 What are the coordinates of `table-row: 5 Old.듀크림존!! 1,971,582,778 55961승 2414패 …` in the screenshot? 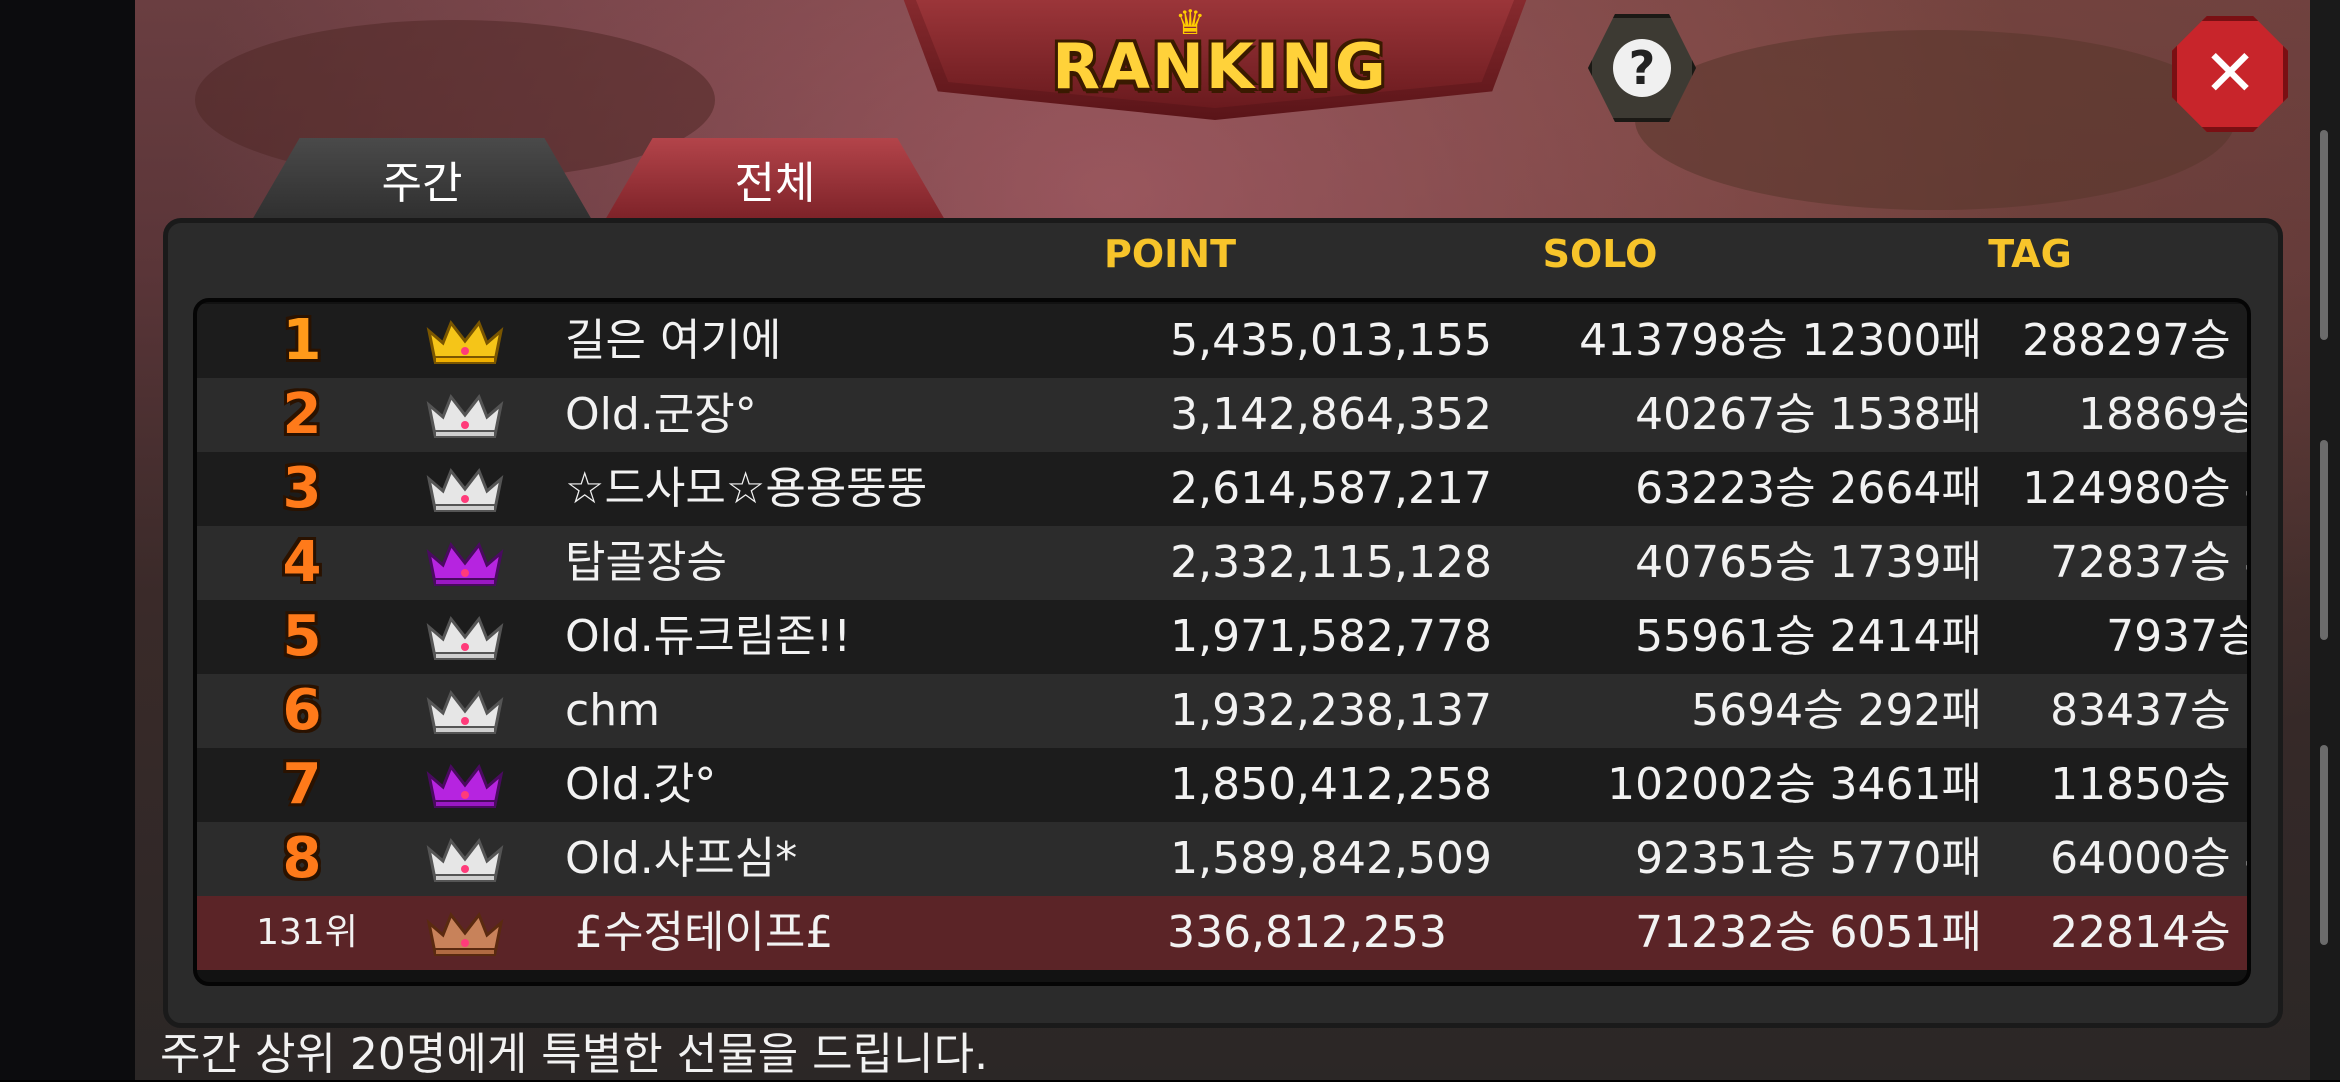 It's located at (1222, 637).